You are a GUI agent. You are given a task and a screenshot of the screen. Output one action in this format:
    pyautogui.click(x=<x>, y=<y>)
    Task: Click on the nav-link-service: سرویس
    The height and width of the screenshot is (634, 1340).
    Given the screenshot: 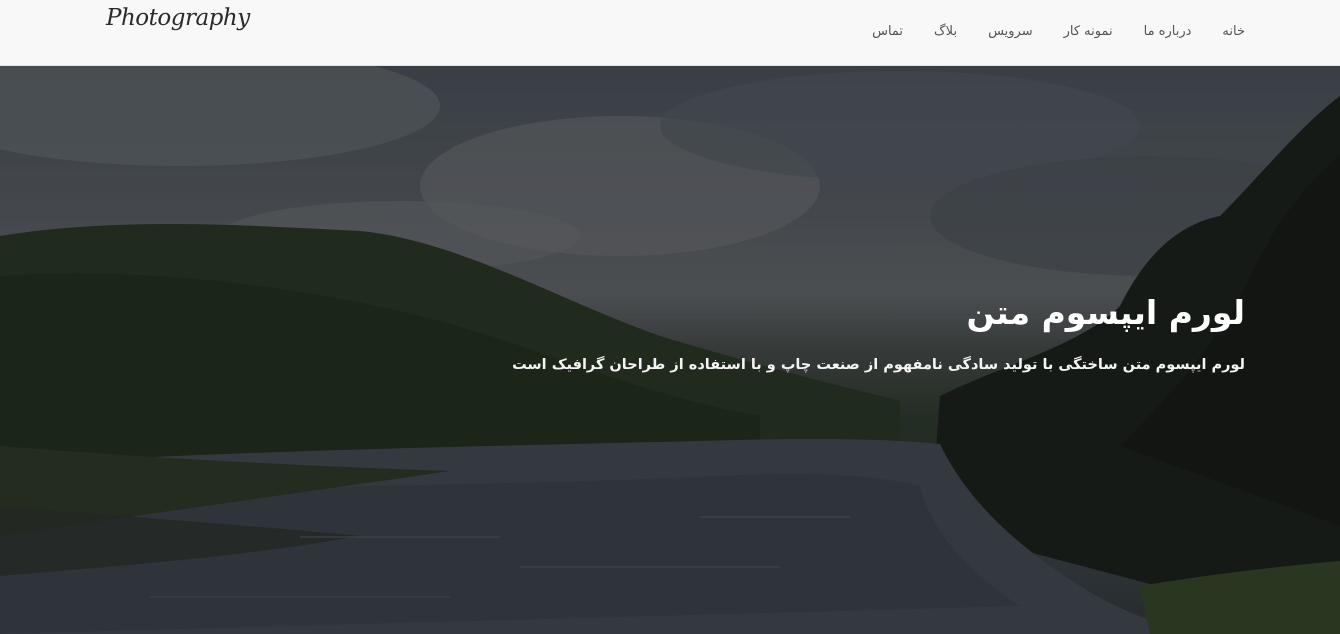 What is the action you would take?
    pyautogui.click(x=1010, y=31)
    